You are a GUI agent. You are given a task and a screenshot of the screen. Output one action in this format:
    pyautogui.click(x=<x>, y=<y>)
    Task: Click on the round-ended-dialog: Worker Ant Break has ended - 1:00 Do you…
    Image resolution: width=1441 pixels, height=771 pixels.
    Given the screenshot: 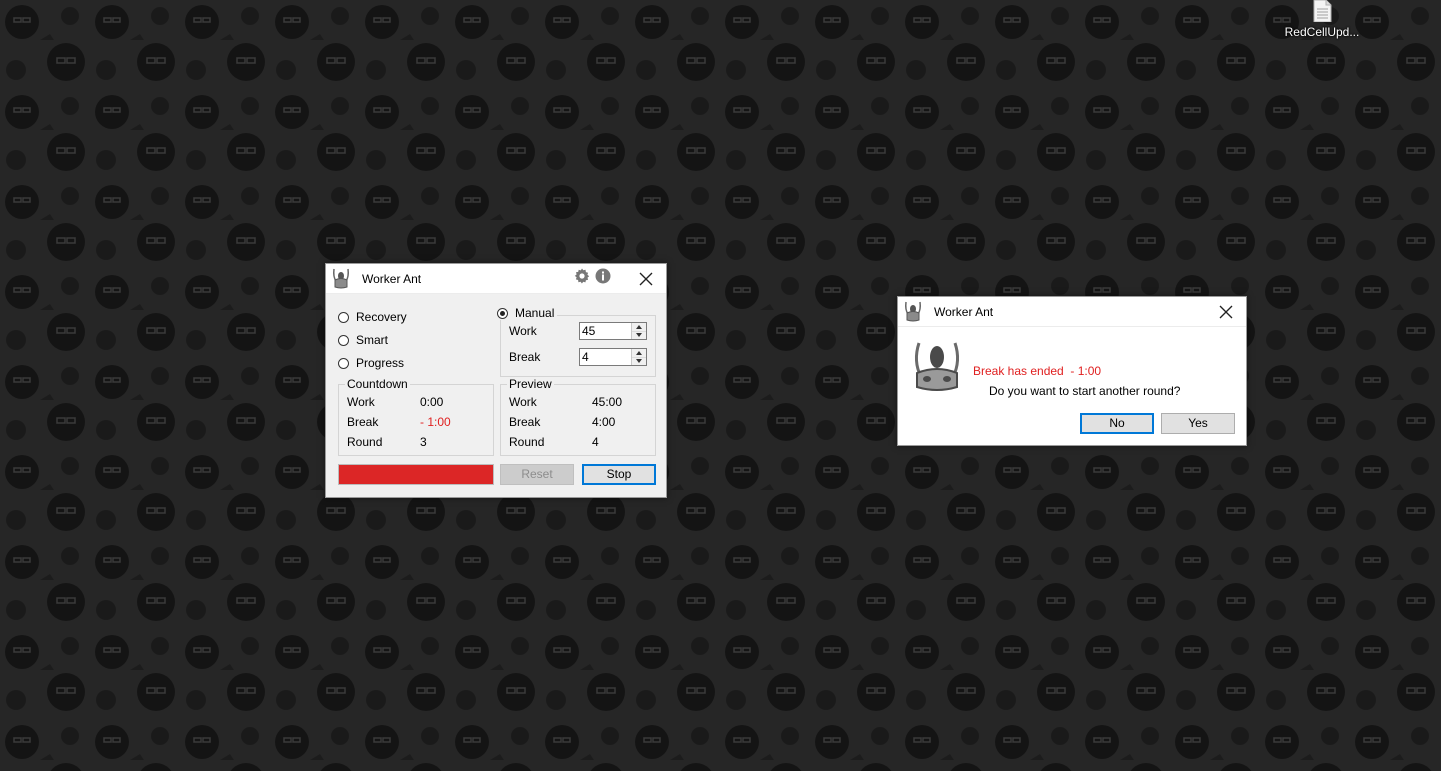 What is the action you would take?
    pyautogui.click(x=1072, y=371)
    